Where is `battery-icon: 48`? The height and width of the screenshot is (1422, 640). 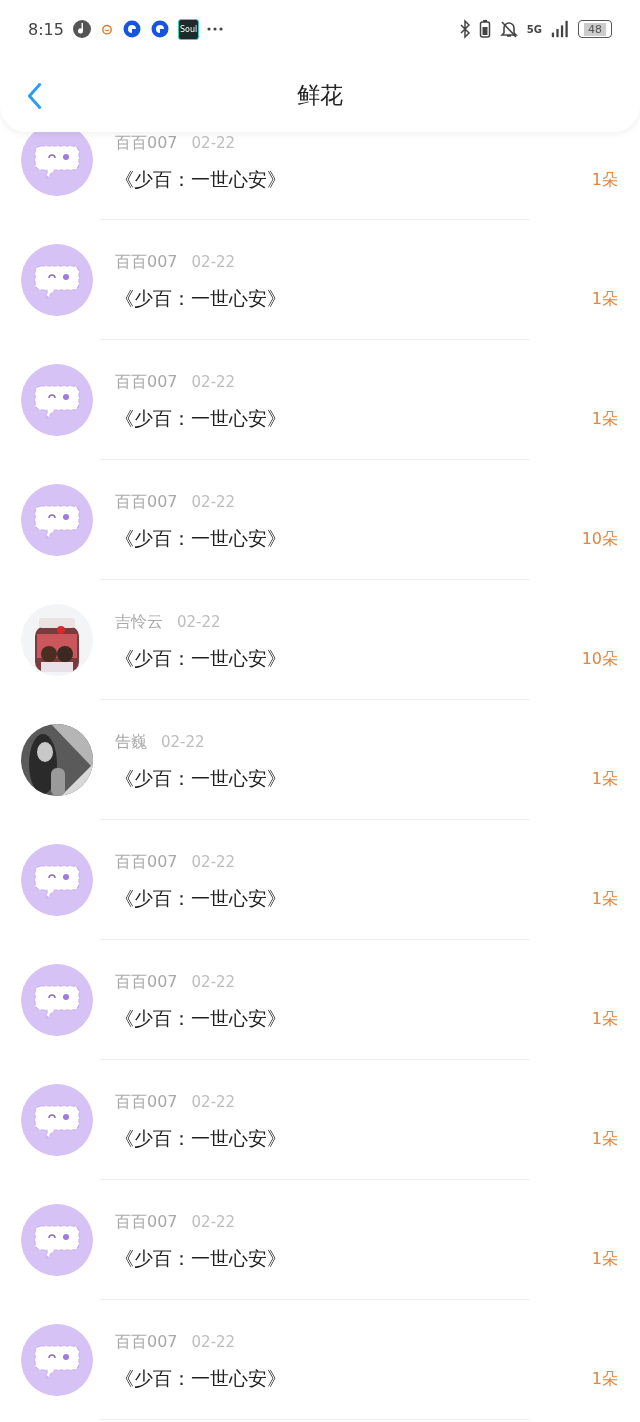 battery-icon: 48 is located at coordinates (595, 29).